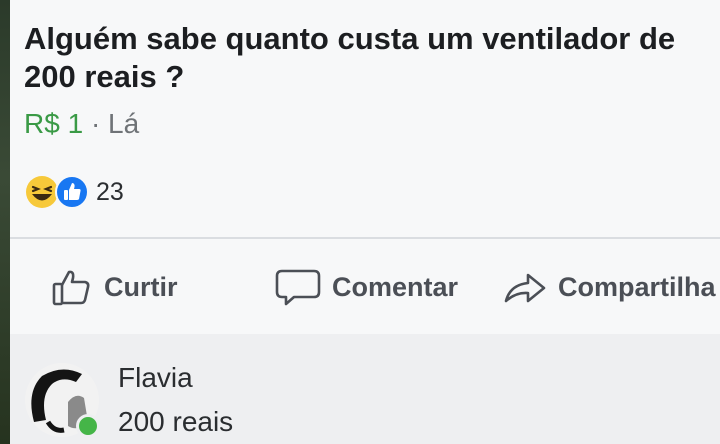  I want to click on like-button: Curtir, so click(114, 287).